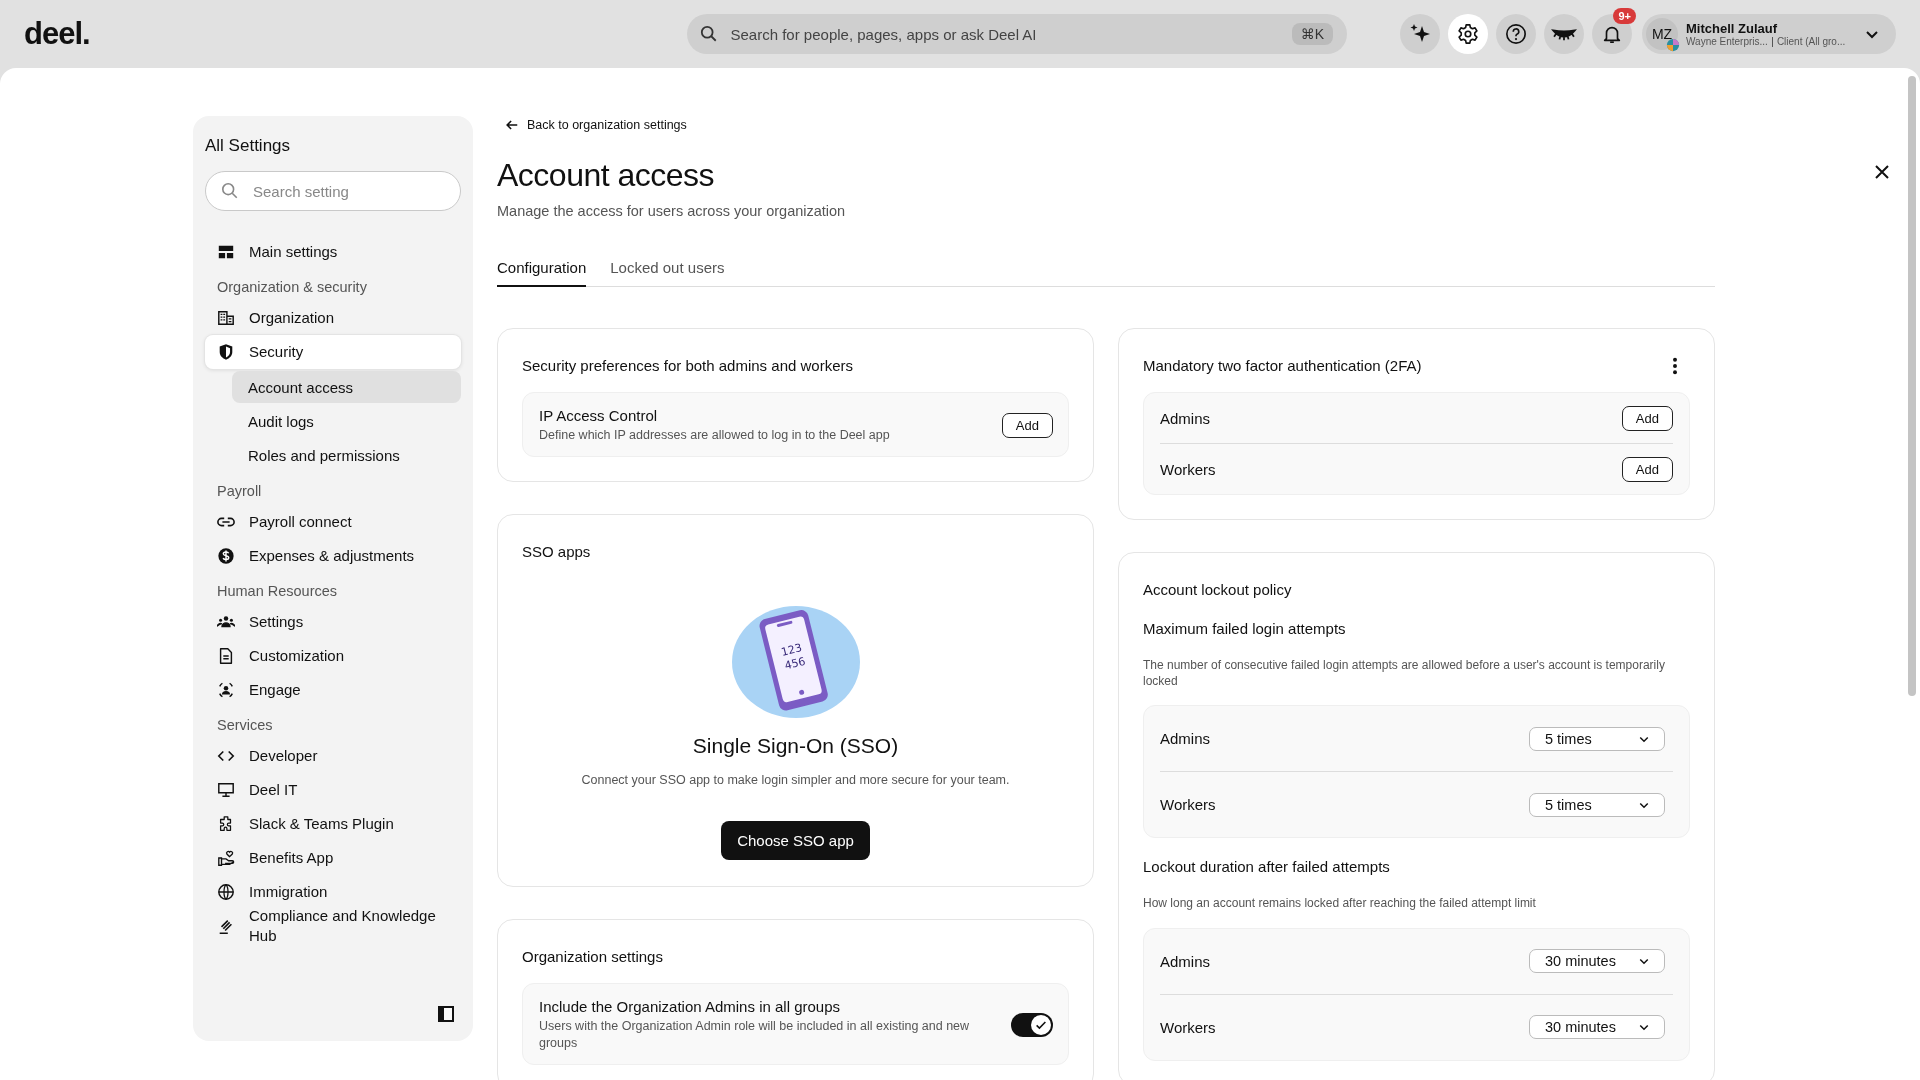  I want to click on nav-item: Account access, so click(346, 387).